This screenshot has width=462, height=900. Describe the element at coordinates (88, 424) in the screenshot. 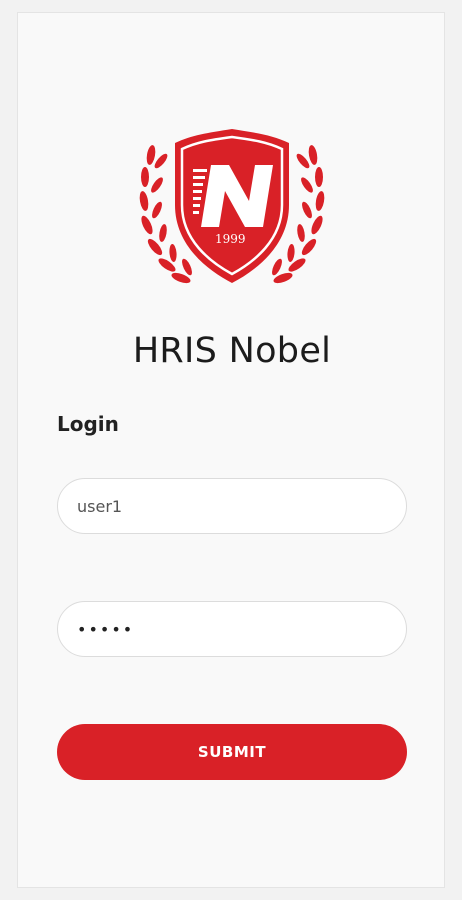

I see `login-heading: Login` at that location.